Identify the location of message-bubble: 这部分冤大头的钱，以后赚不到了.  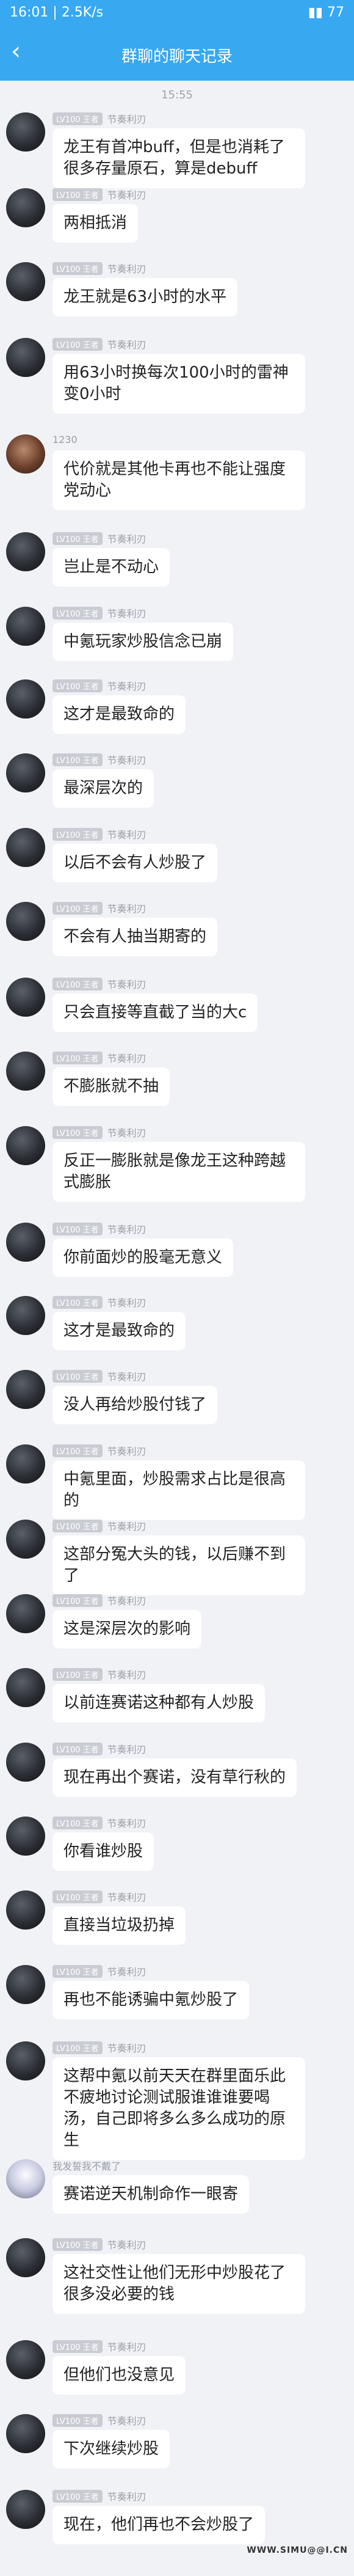
(178, 1565).